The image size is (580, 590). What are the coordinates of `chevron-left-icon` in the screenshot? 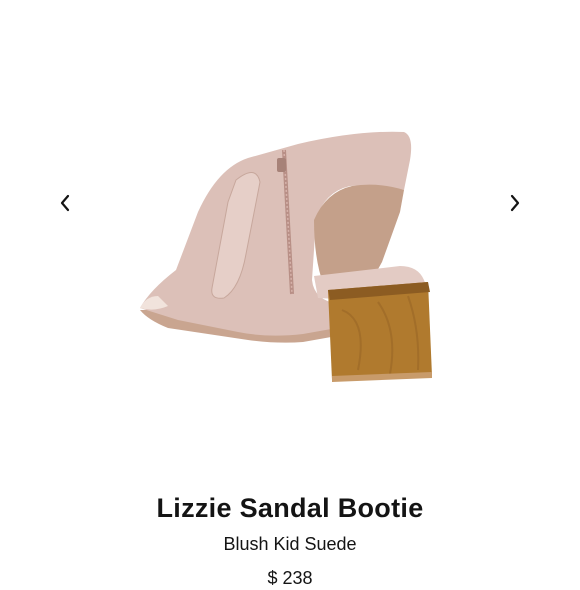 It's located at (65, 203).